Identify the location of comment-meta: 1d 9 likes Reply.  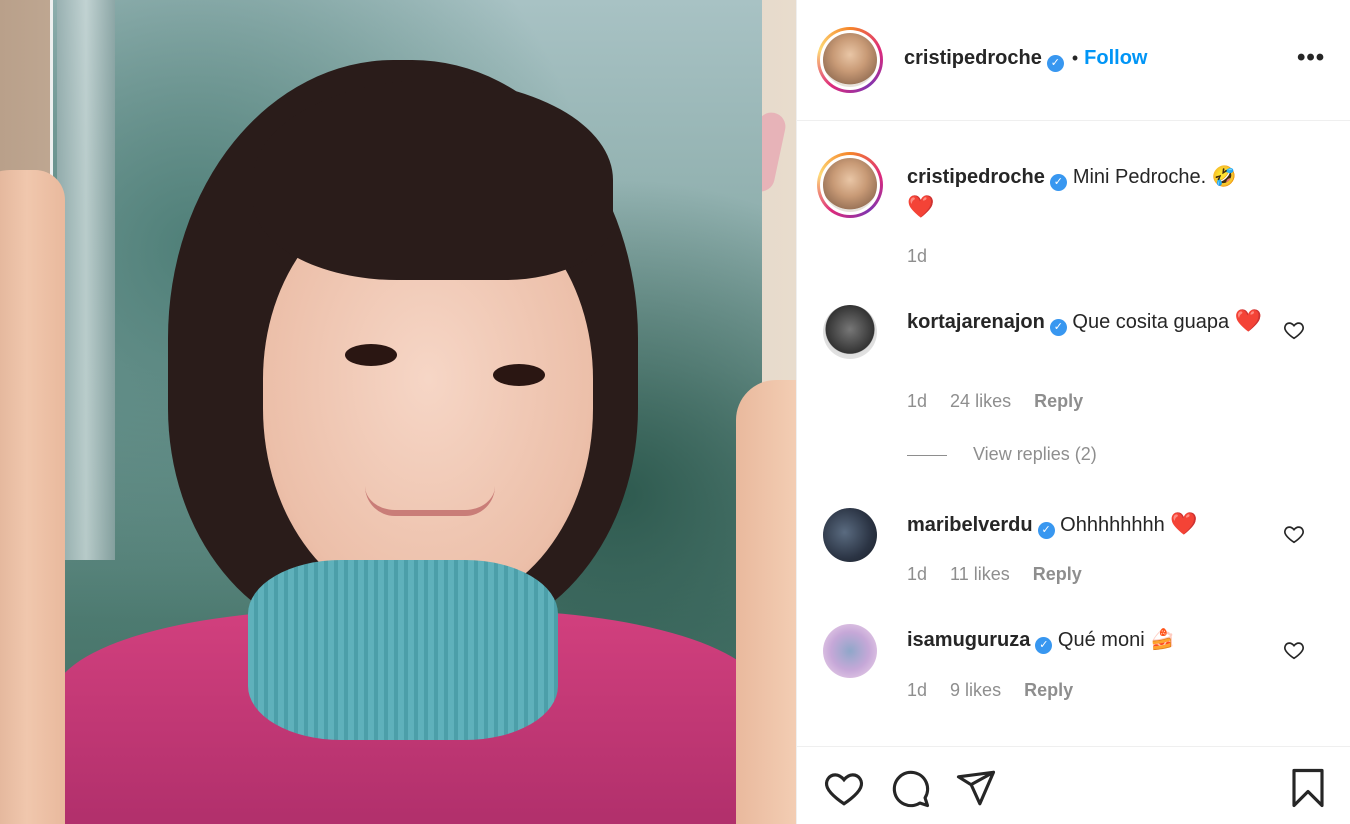
(999, 690).